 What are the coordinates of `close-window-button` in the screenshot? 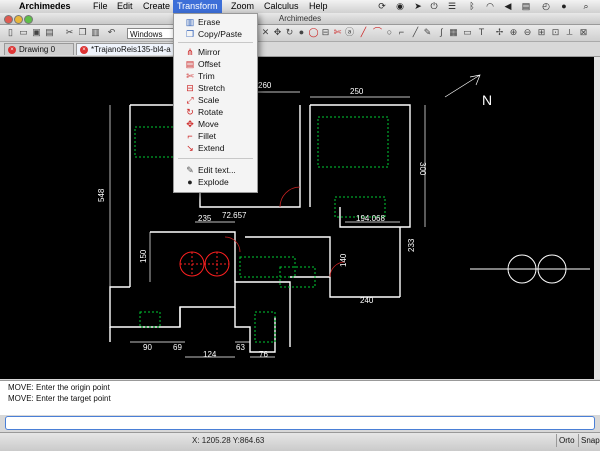 It's located at (8, 19).